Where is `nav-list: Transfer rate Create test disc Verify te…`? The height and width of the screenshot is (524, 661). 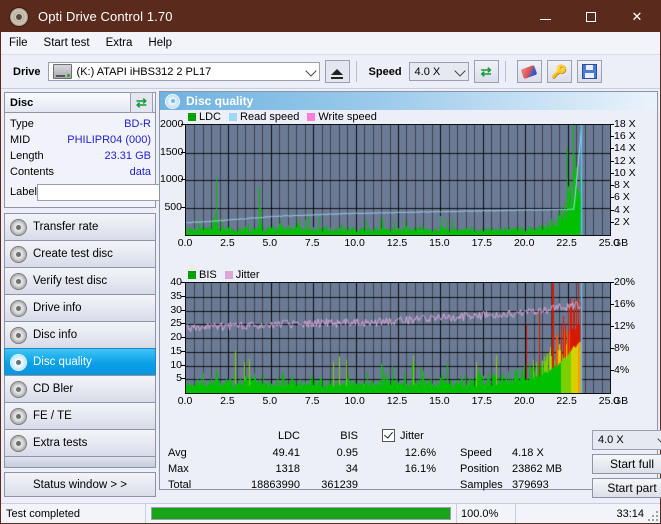 nav-list: Transfer rate Create test disc Verify te… is located at coordinates (80, 355).